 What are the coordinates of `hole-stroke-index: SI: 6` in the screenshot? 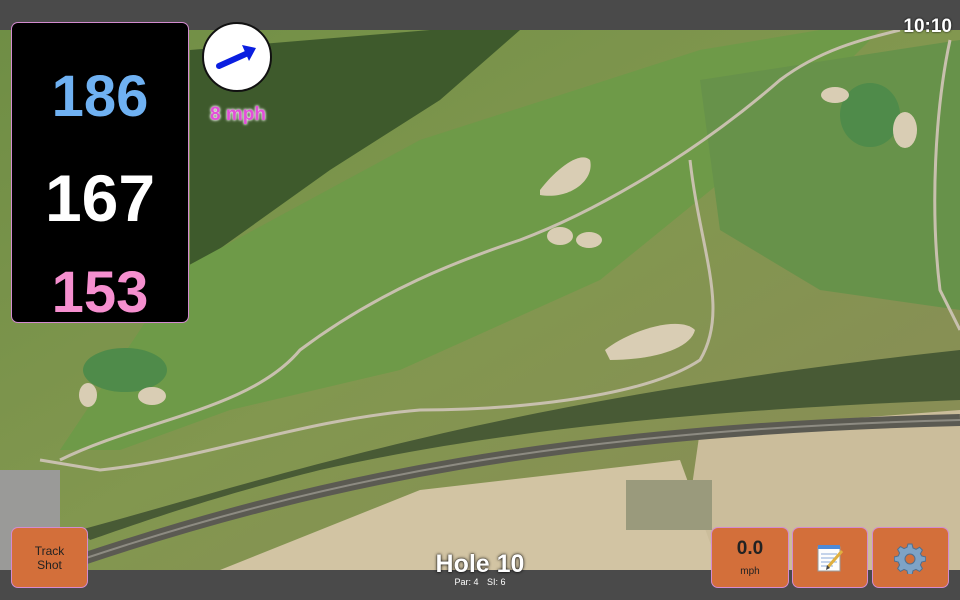 It's located at (496, 582).